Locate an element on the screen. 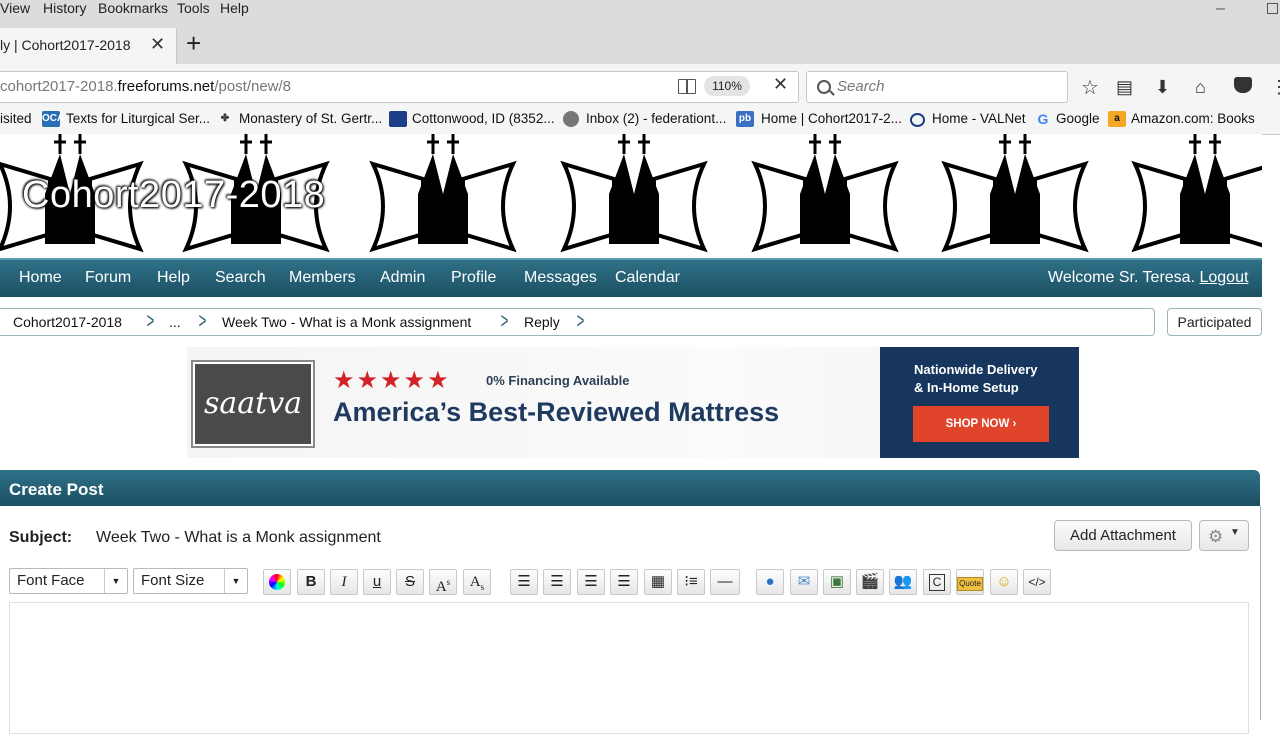 Image resolution: width=1280 pixels, height=734 pixels. breadcrumb-reply: Reply is located at coordinates (542, 322).